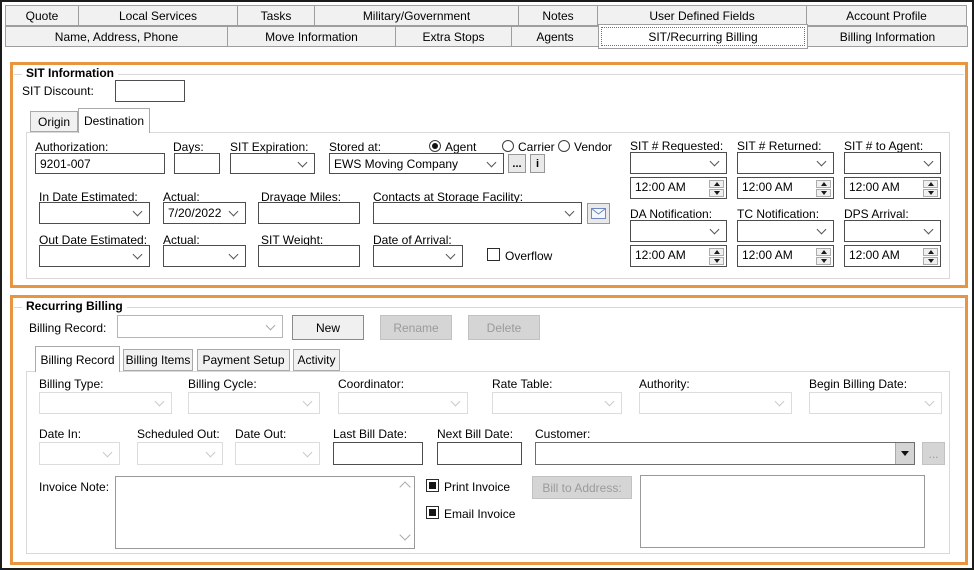 This screenshot has width=974, height=570. I want to click on invoice-note-input, so click(265, 512).